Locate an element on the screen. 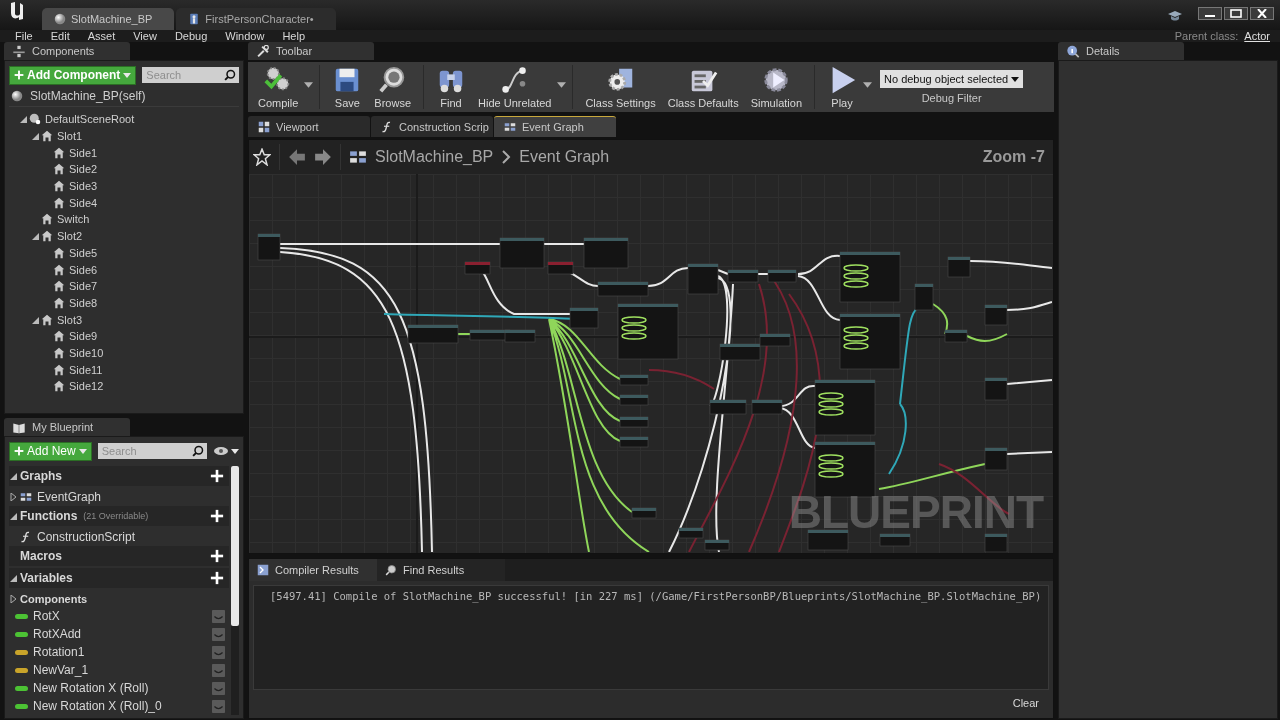 This screenshot has height=720, width=1280. menu-item: Window is located at coordinates (245, 36).